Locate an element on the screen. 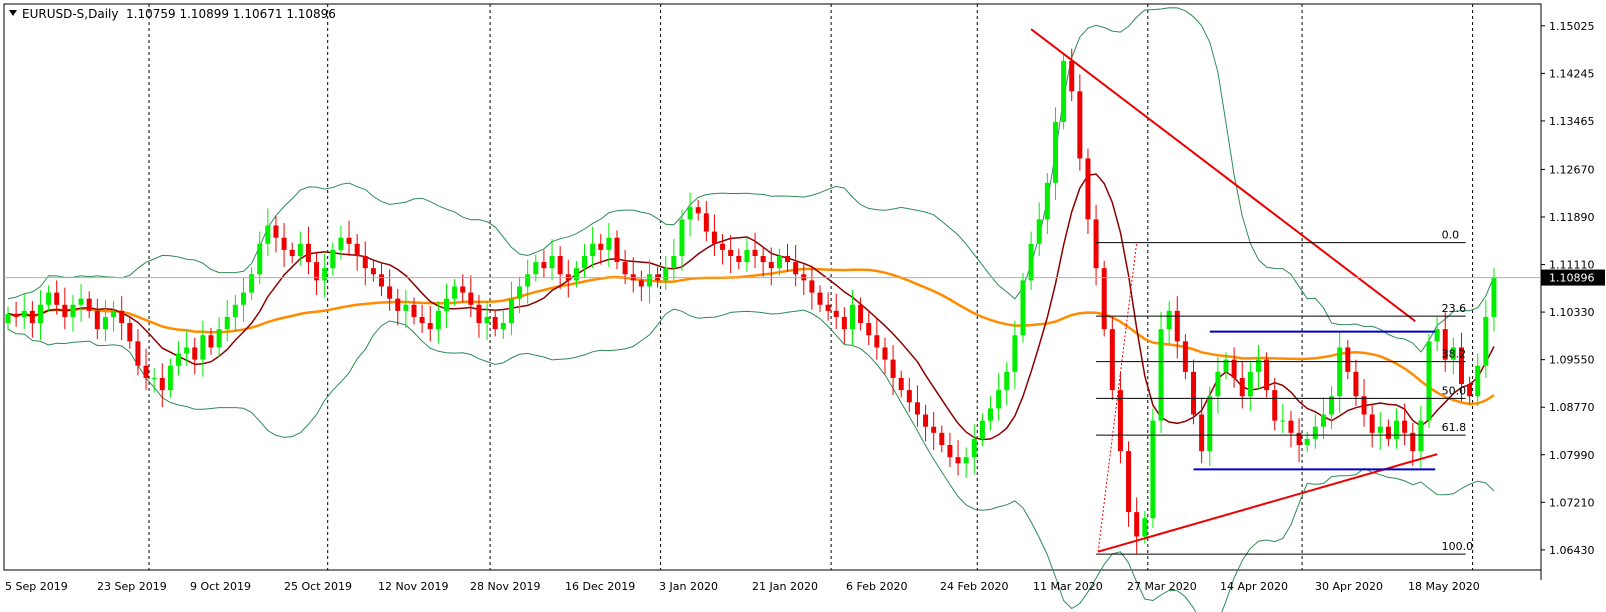  fib-level-label: 61.8 is located at coordinates (1454, 427).